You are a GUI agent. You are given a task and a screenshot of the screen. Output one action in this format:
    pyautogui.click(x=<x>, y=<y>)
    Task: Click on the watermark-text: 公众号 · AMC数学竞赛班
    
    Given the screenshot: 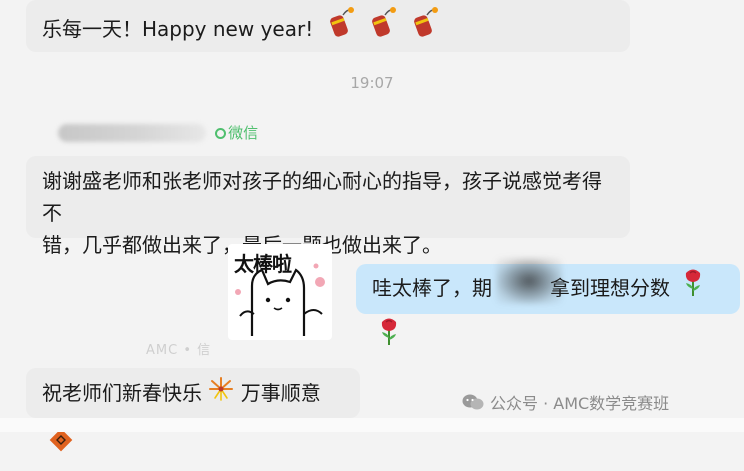 What is the action you would take?
    pyautogui.click(x=580, y=403)
    